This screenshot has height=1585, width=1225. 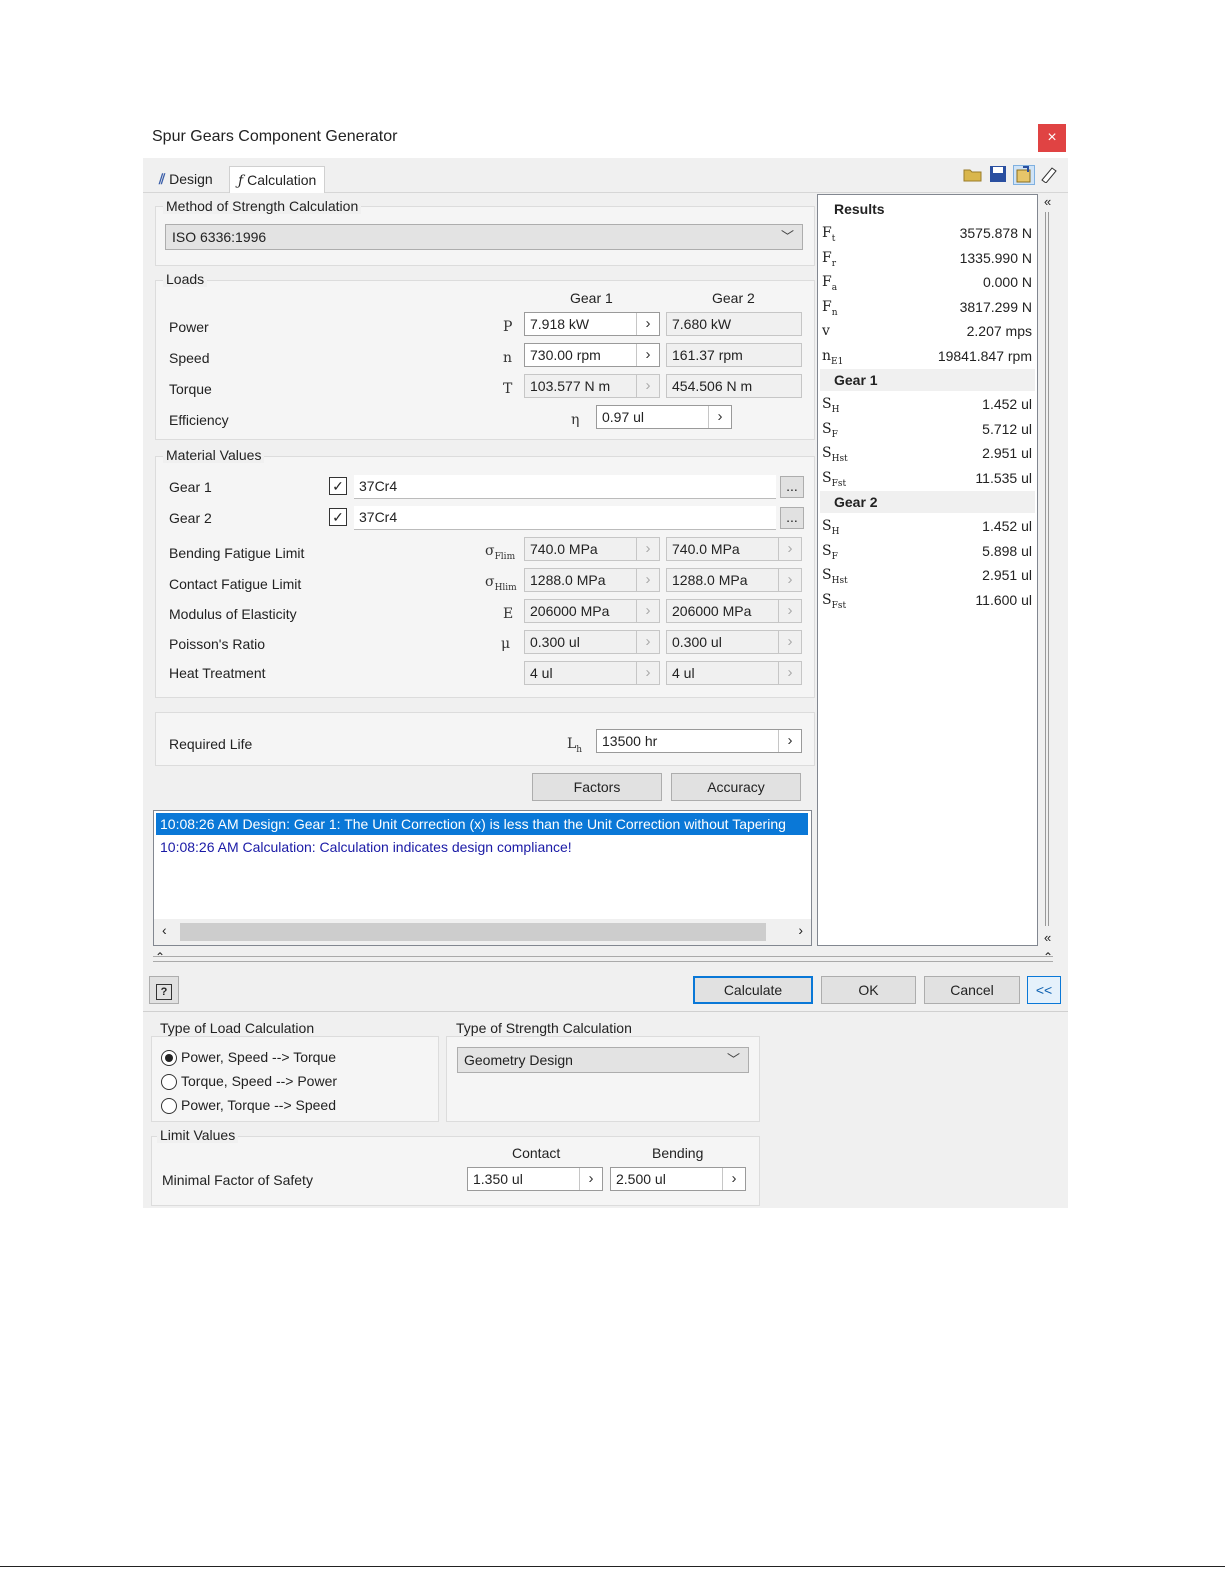 What do you see at coordinates (927, 552) in the screenshot?
I see `result-row: SF 5.898 ul` at bounding box center [927, 552].